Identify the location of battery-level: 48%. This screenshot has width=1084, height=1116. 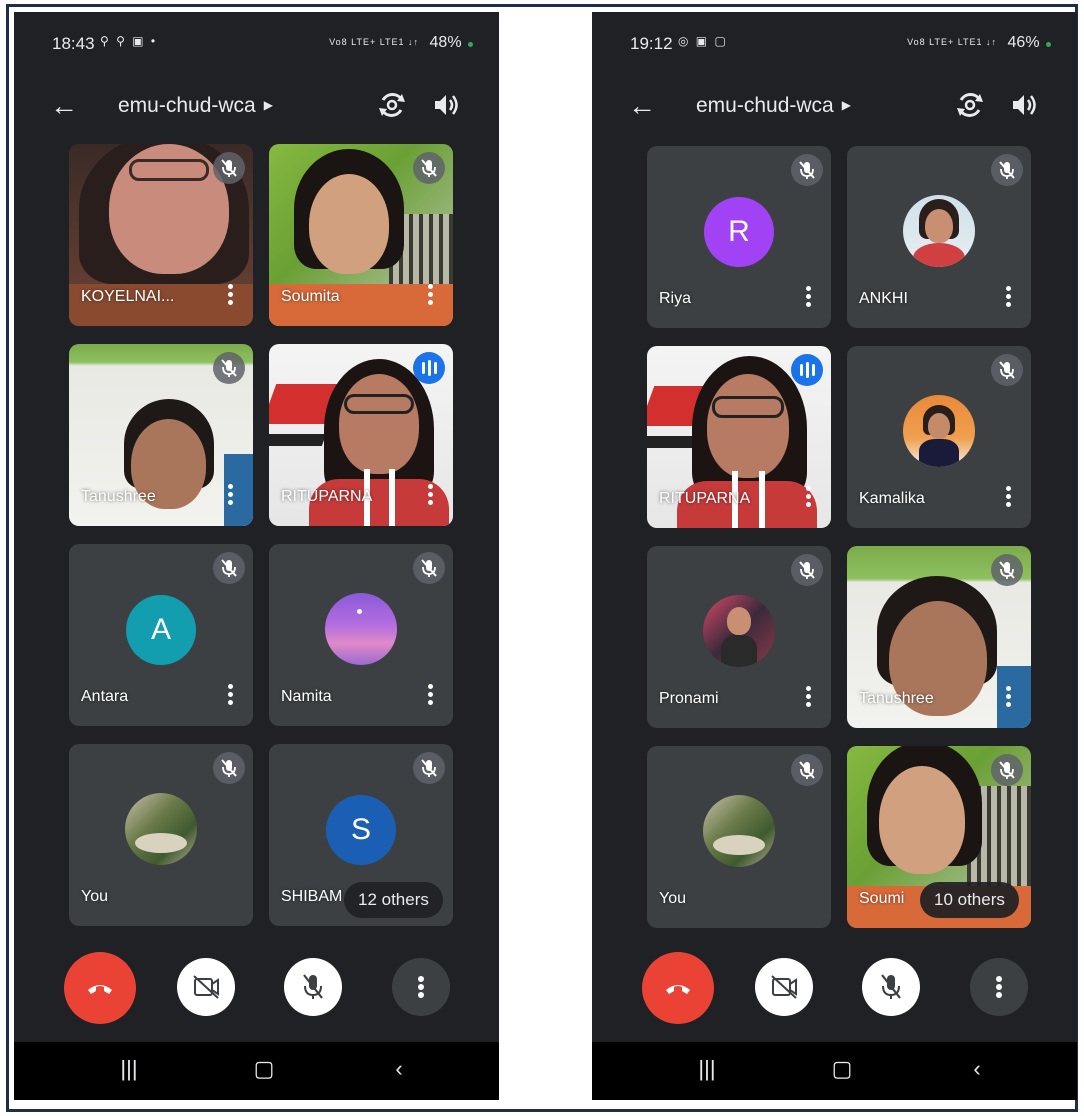
(445, 42).